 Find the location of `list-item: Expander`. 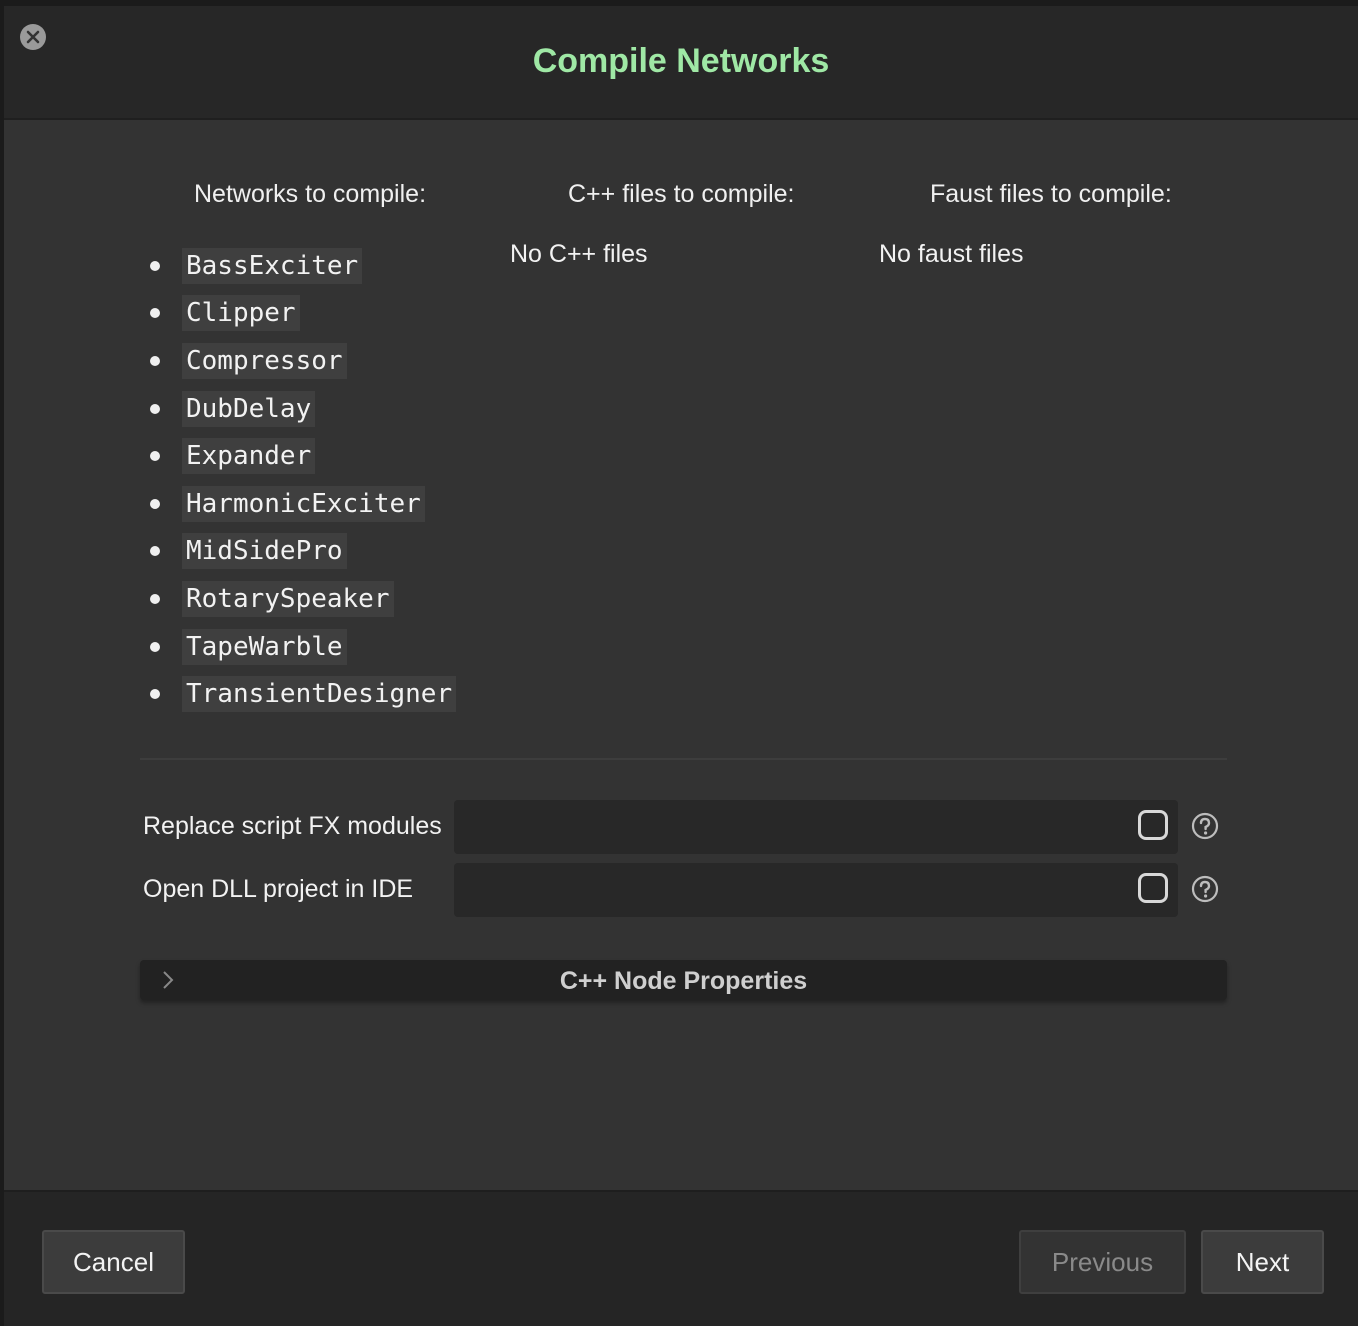

list-item: Expander is located at coordinates (300, 456).